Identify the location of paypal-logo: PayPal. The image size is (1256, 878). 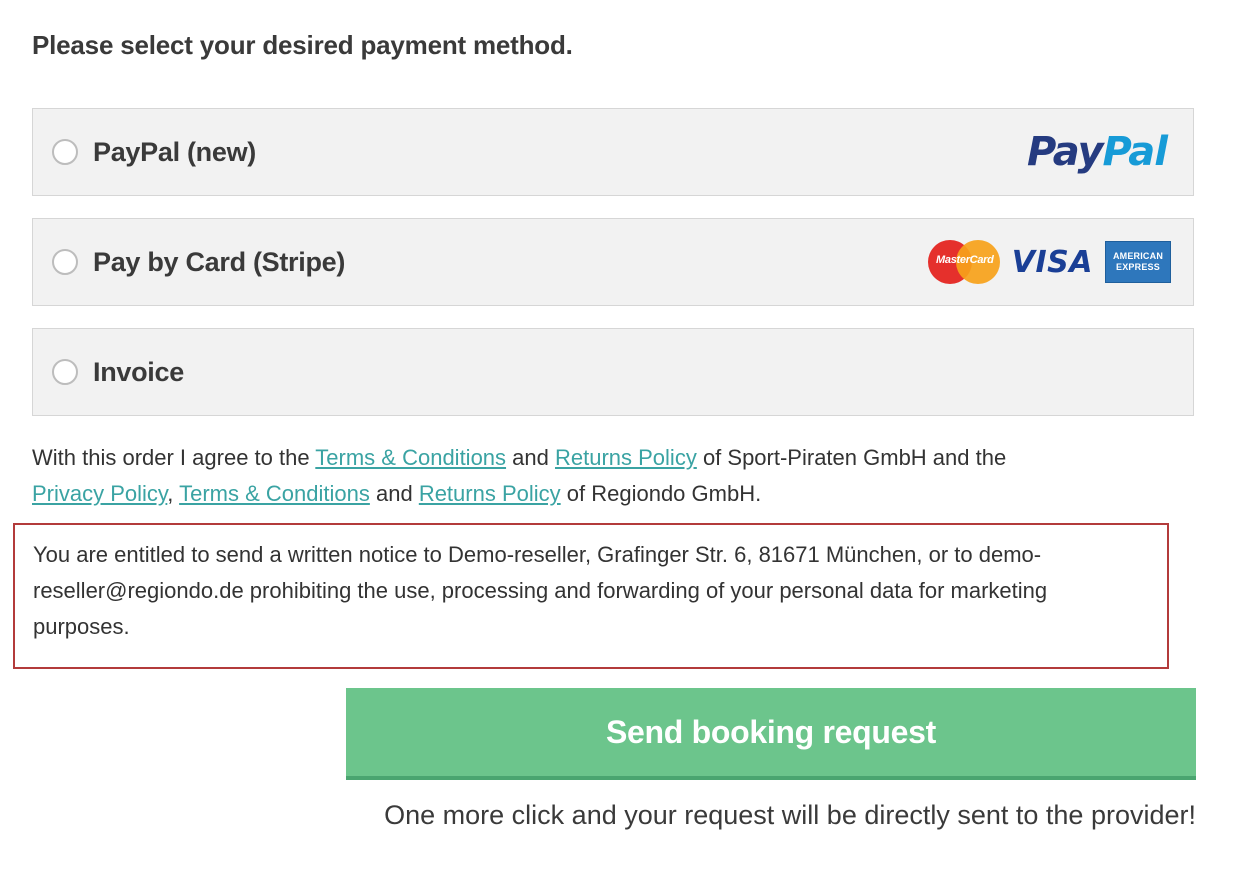
(1097, 152).